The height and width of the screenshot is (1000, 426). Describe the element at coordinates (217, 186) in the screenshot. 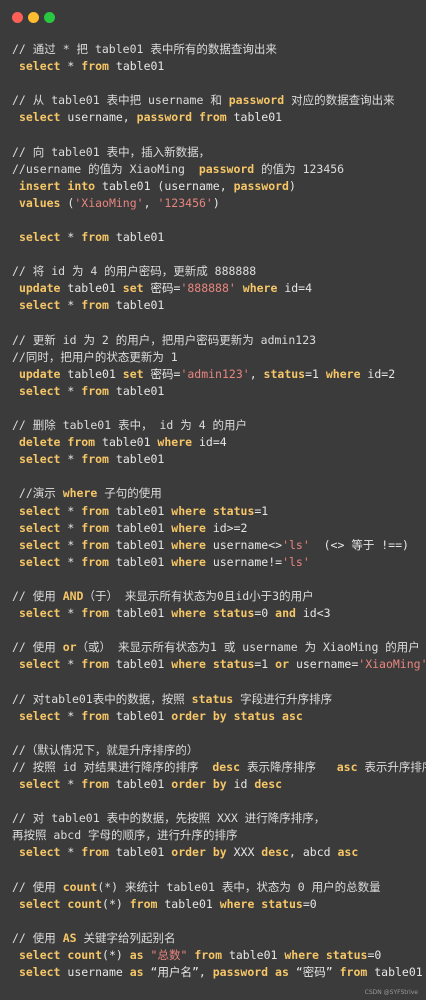

I see `code-line: insert into table01 (username, password)` at that location.